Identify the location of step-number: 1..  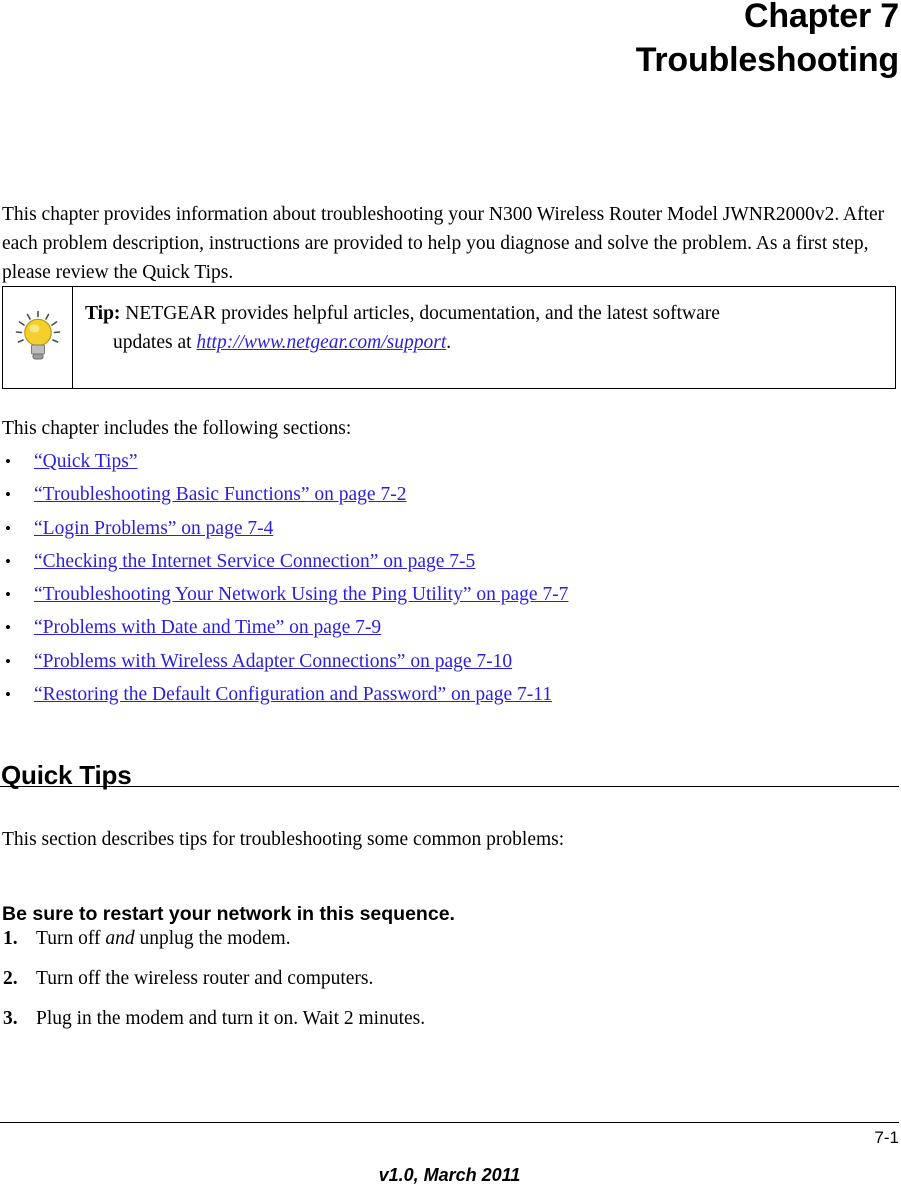
(10, 938).